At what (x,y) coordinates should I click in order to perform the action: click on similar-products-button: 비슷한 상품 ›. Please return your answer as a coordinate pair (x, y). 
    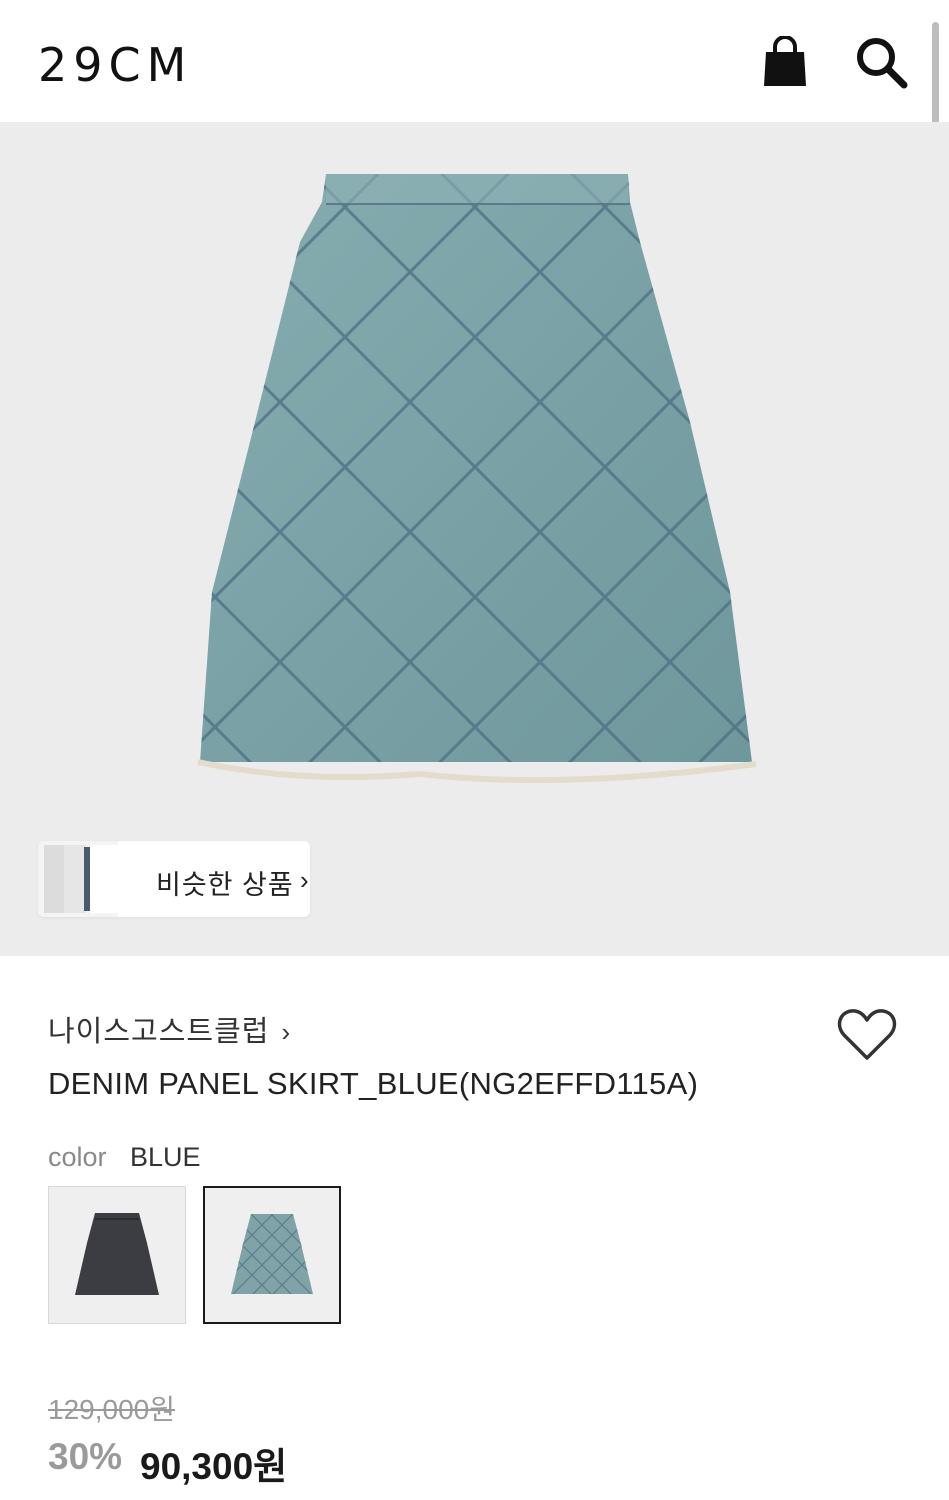
    Looking at the image, I should click on (174, 879).